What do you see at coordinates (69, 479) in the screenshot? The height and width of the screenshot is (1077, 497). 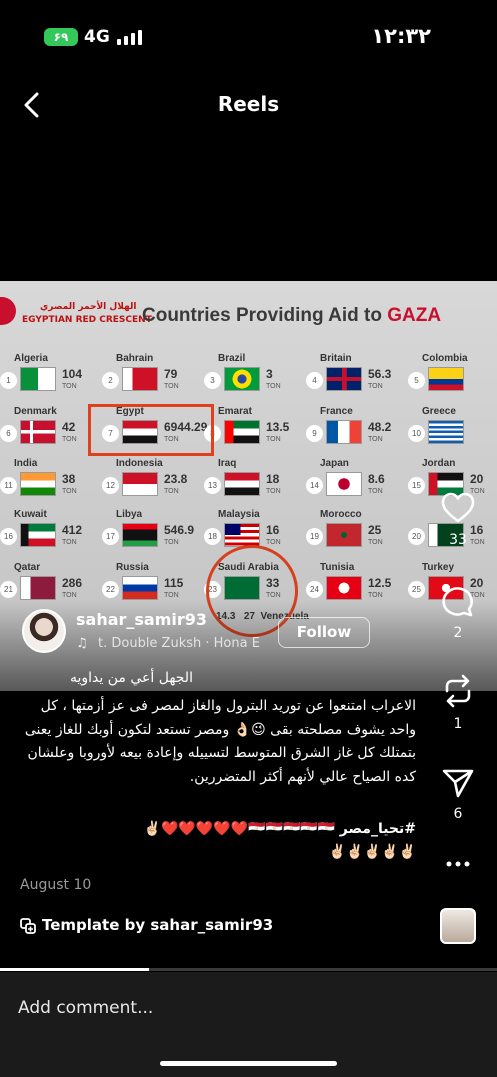 I see `aid-quantity: 38` at bounding box center [69, 479].